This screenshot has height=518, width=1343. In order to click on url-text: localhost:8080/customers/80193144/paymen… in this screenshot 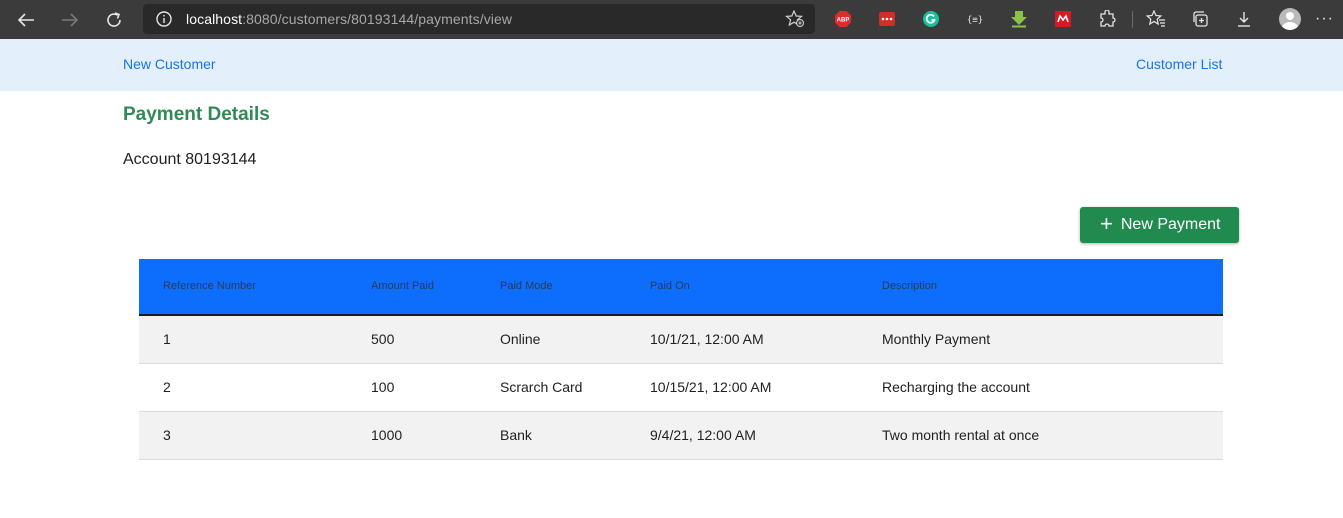, I will do `click(349, 19)`.